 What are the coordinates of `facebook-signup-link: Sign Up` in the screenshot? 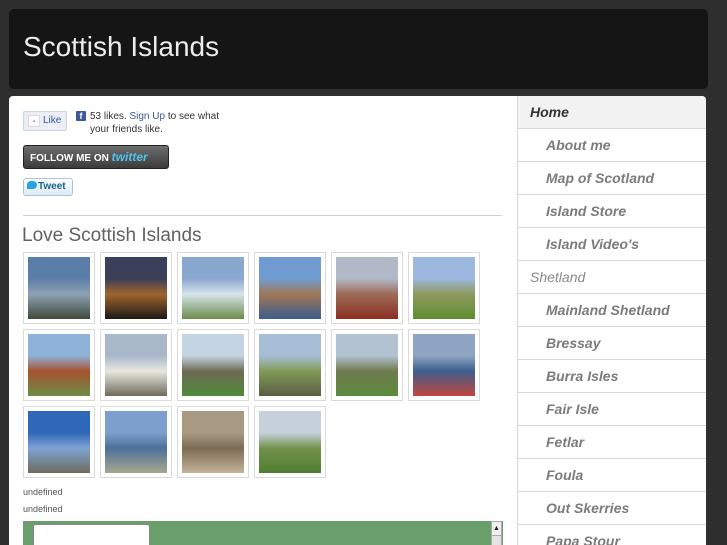 It's located at (147, 116).